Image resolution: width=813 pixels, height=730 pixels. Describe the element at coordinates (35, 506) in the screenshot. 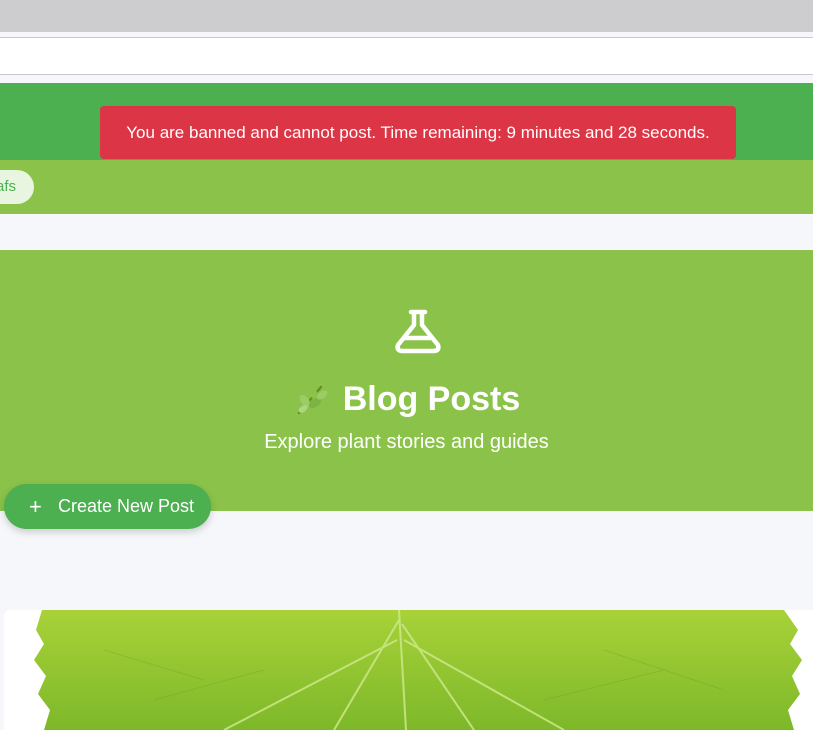

I see `plus-icon: +` at that location.